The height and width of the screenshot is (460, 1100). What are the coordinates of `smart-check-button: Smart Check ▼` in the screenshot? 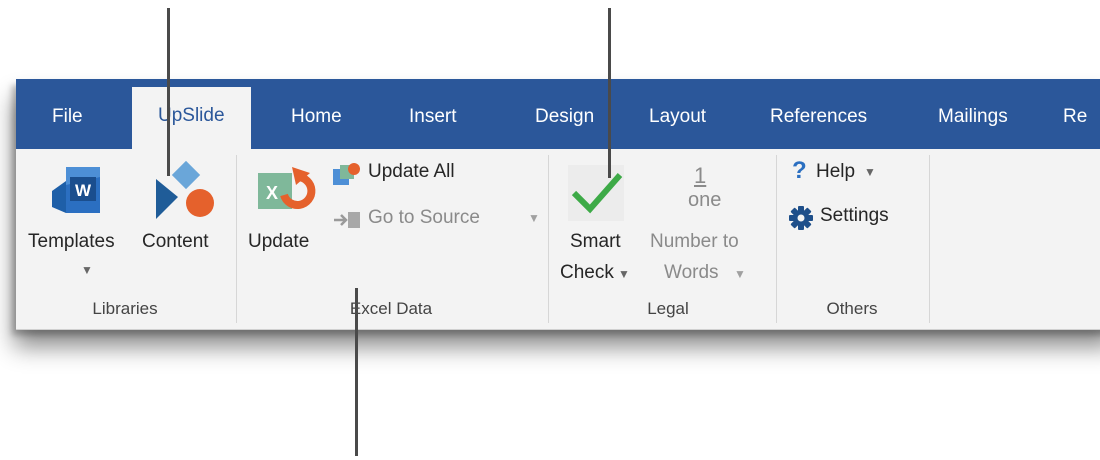 It's located at (595, 225).